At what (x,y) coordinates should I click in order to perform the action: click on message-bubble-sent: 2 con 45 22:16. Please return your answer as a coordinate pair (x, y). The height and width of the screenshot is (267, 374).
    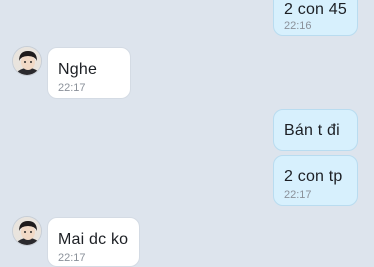
    Looking at the image, I should click on (315, 18).